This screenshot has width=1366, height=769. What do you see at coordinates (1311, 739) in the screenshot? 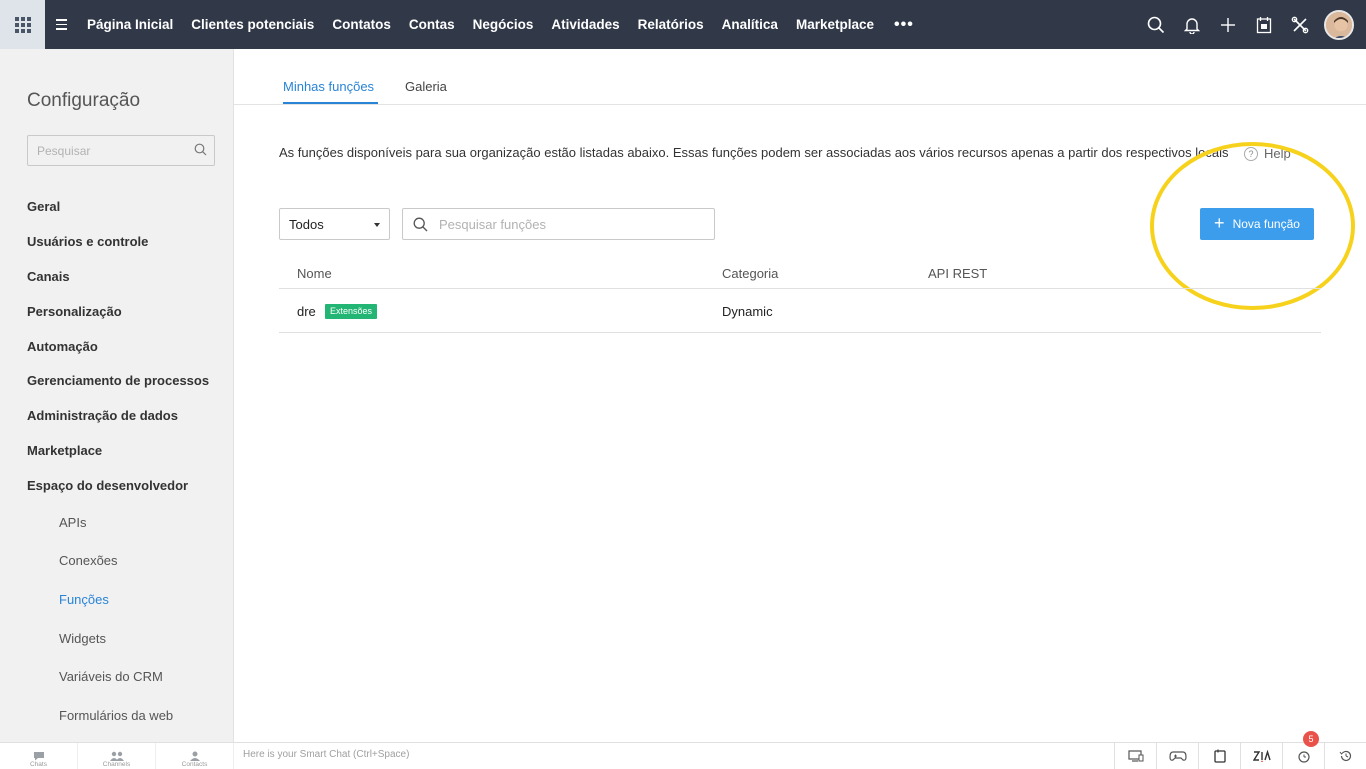
I see `notification-badge: 5` at bounding box center [1311, 739].